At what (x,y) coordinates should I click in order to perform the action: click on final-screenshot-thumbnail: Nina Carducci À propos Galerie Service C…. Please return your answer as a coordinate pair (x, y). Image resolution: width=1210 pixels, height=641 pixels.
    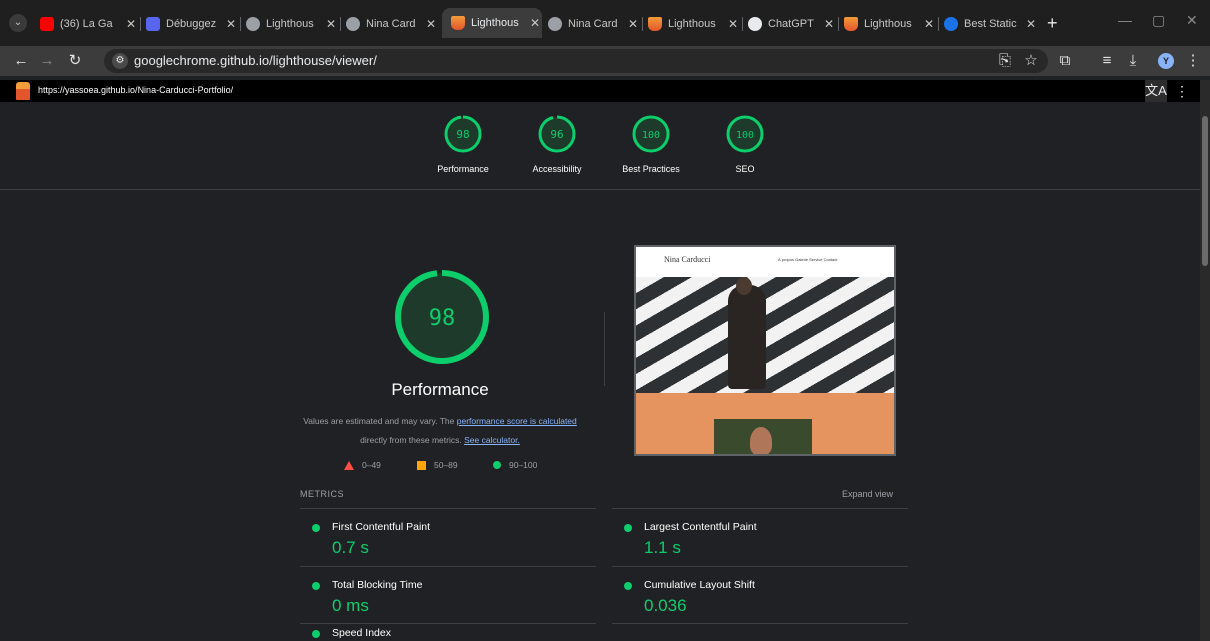
    Looking at the image, I should click on (765, 350).